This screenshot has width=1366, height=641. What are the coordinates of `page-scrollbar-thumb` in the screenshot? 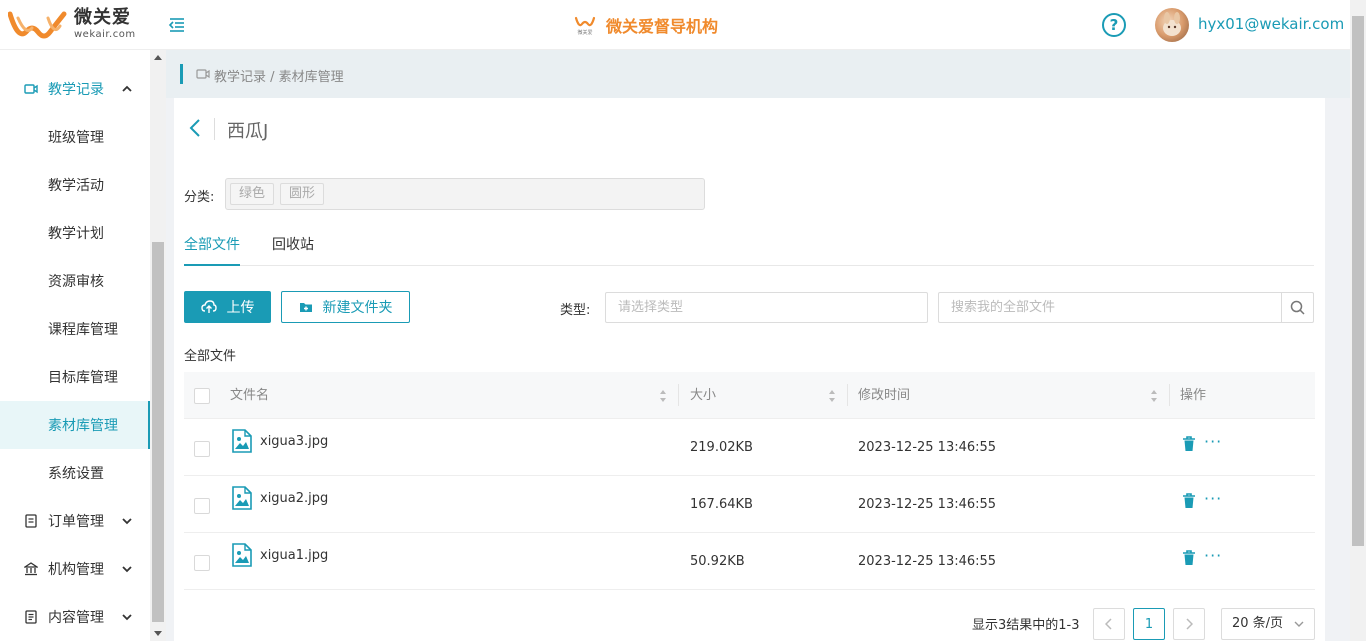 It's located at (1358, 281).